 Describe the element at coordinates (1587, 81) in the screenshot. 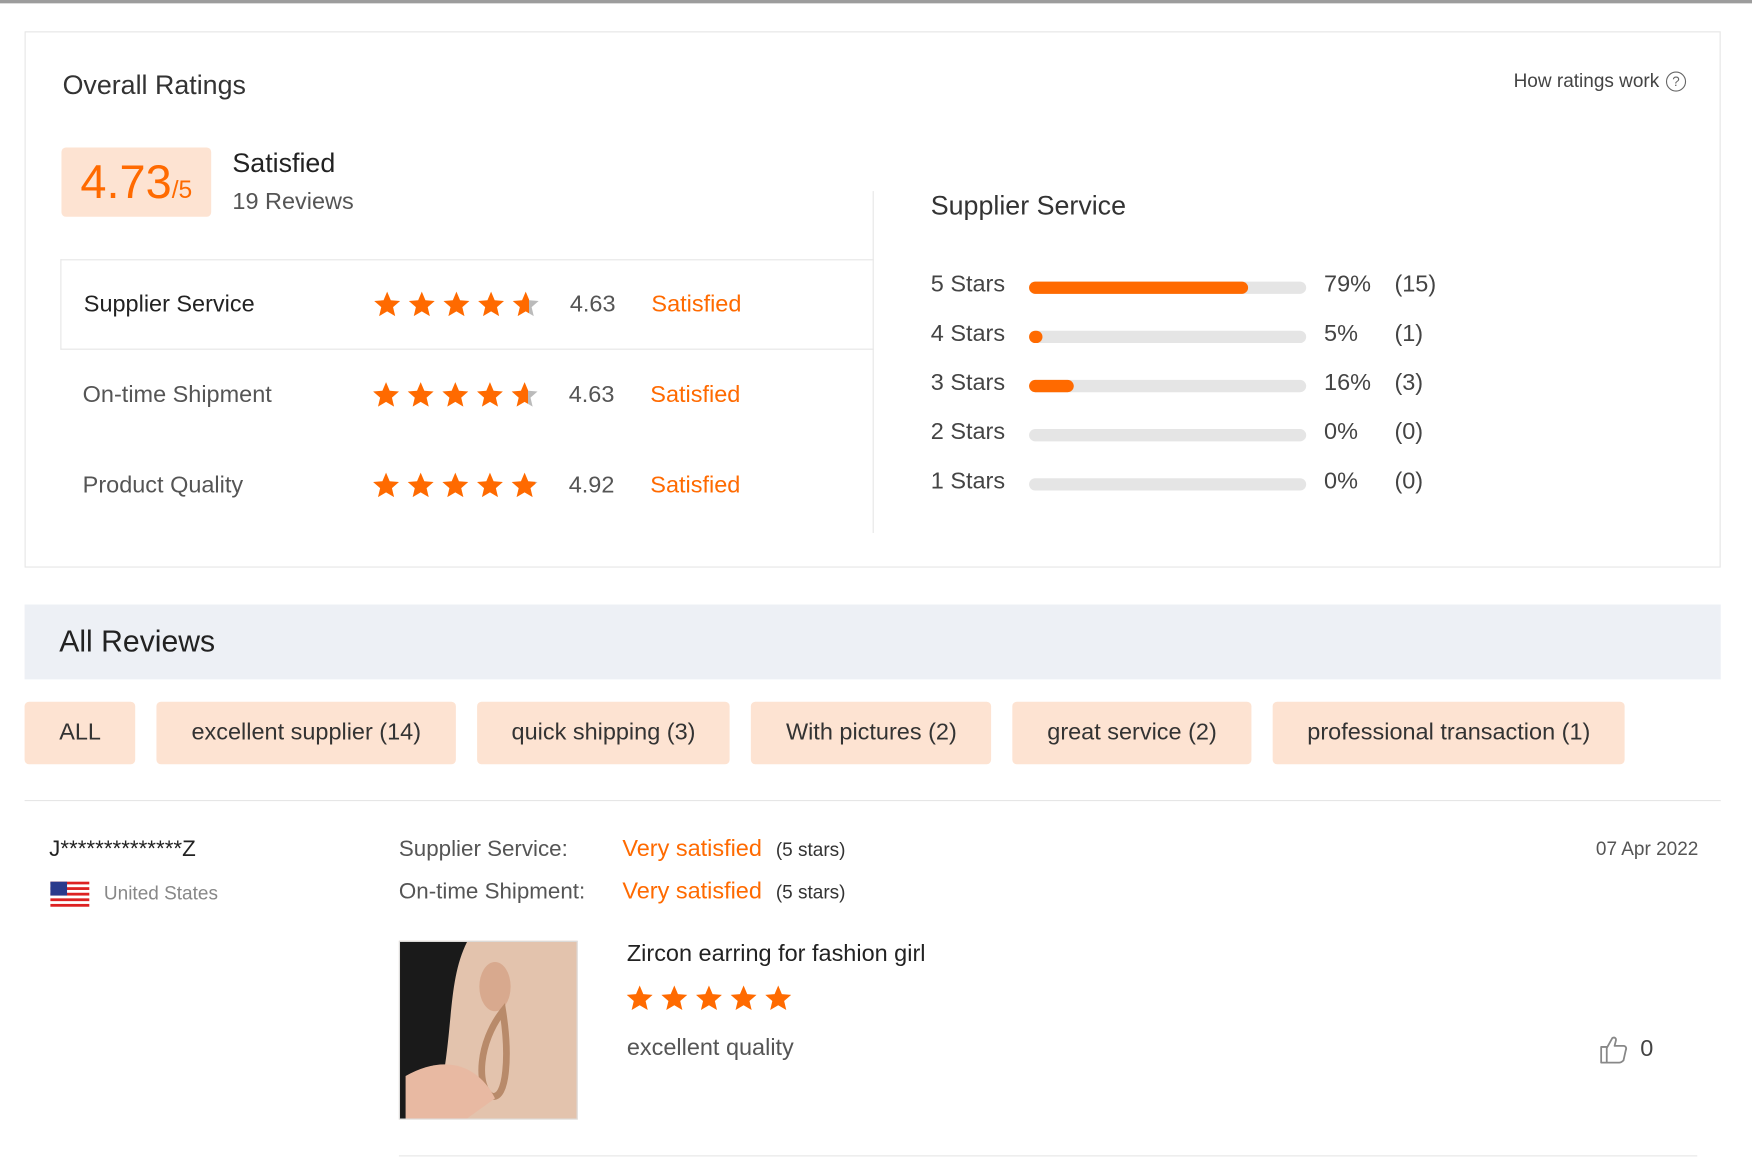

I see `how-ratings-work-label: How ratings work` at that location.